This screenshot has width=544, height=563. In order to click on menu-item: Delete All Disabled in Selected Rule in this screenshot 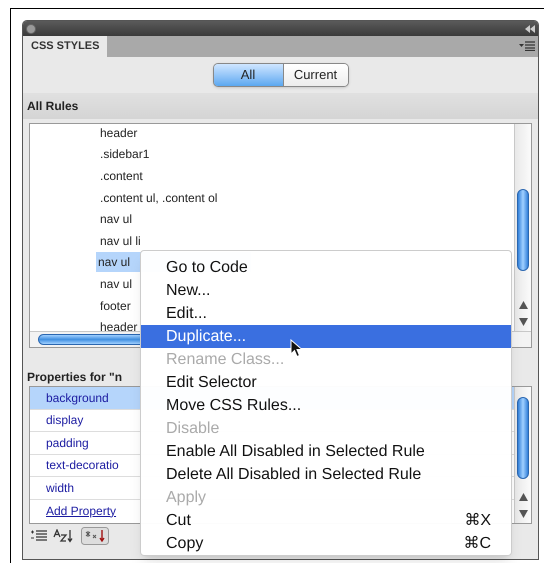, I will do `click(326, 474)`.